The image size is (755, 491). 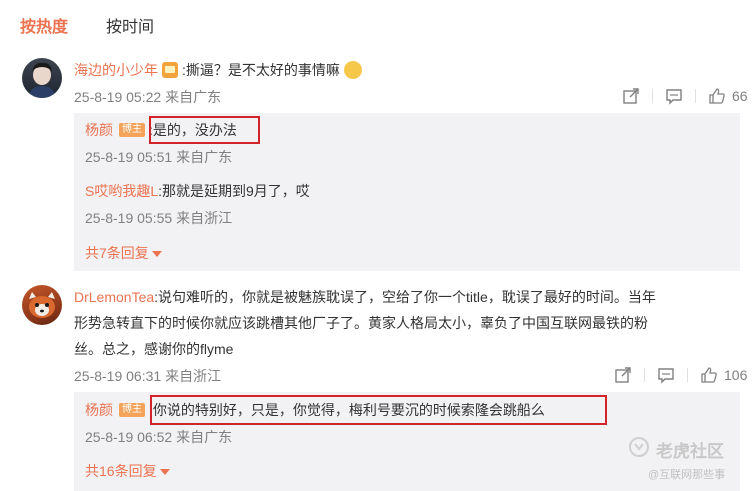 What do you see at coordinates (130, 28) in the screenshot?
I see `tab-sort-by-time: 按时间` at bounding box center [130, 28].